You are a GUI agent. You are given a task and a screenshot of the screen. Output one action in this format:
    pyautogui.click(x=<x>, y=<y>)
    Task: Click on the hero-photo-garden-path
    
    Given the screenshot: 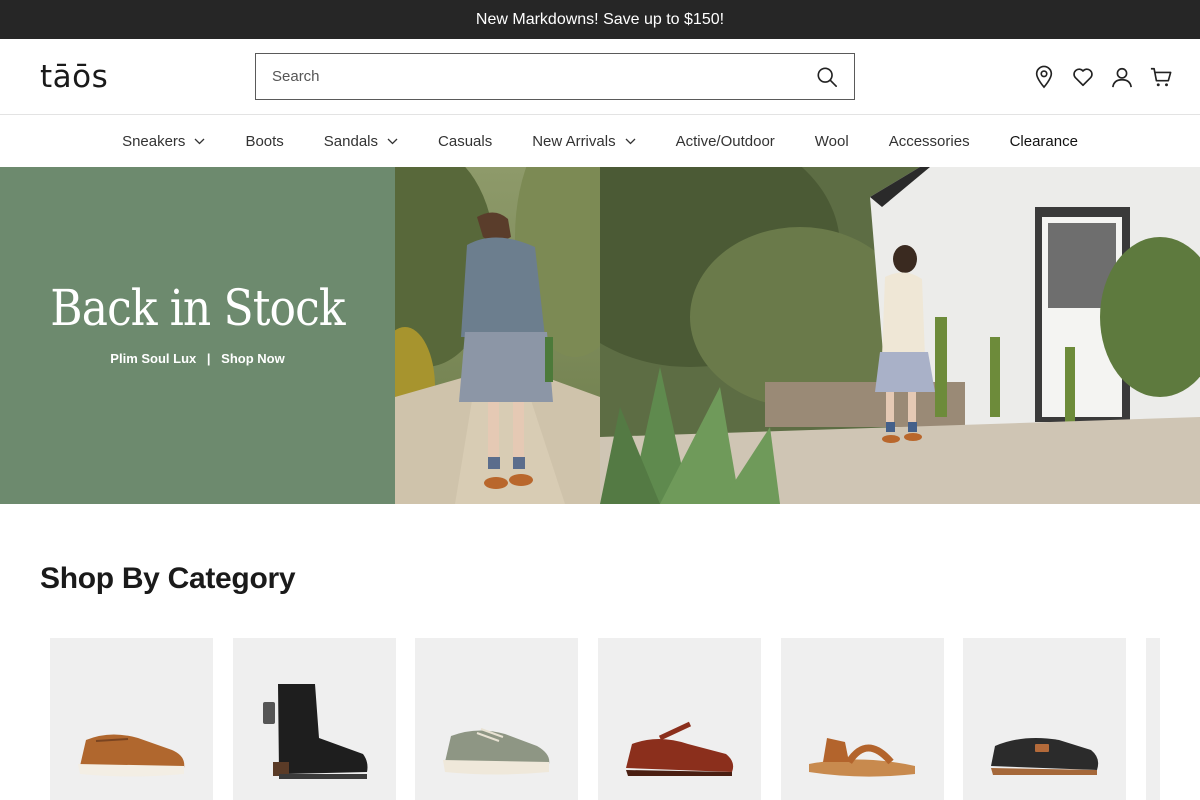 What is the action you would take?
    pyautogui.click(x=497, y=335)
    